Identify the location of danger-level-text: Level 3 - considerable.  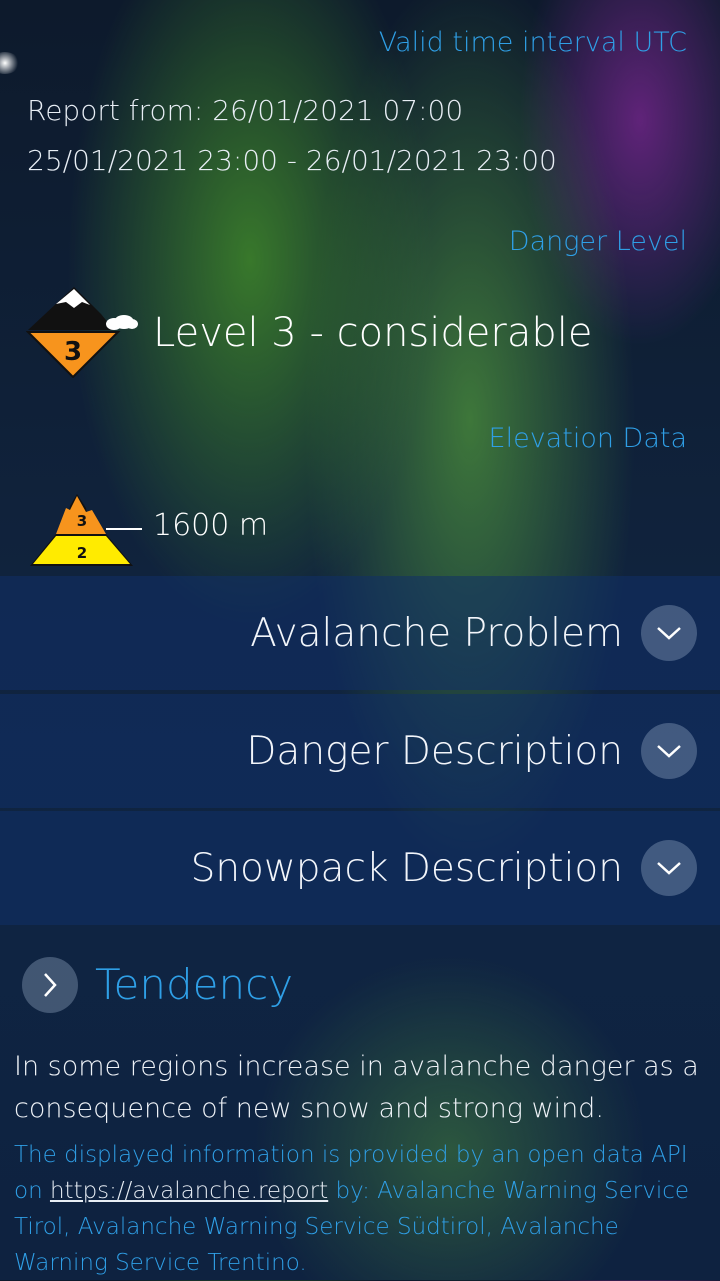
(373, 333).